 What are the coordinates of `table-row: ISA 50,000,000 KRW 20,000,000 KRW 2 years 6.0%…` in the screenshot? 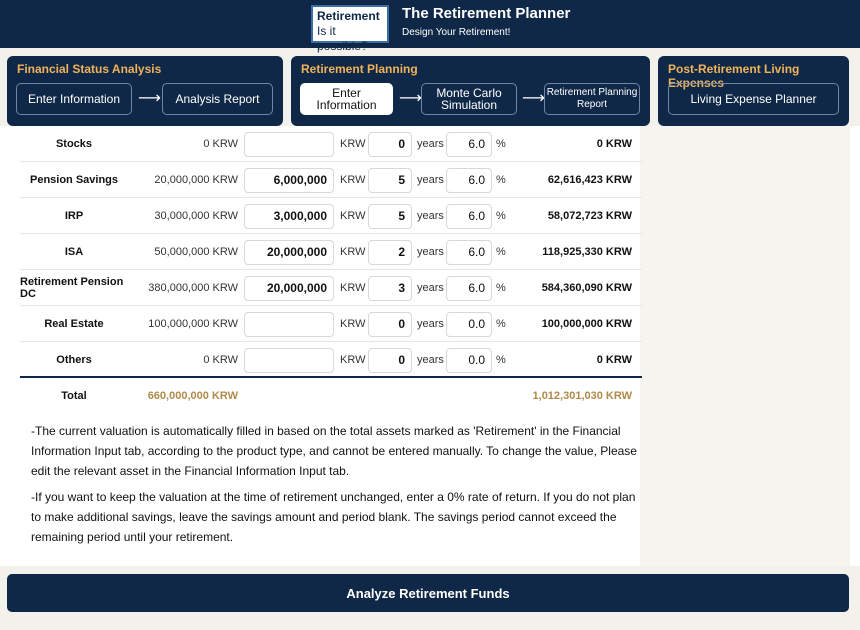 It's located at (331, 252).